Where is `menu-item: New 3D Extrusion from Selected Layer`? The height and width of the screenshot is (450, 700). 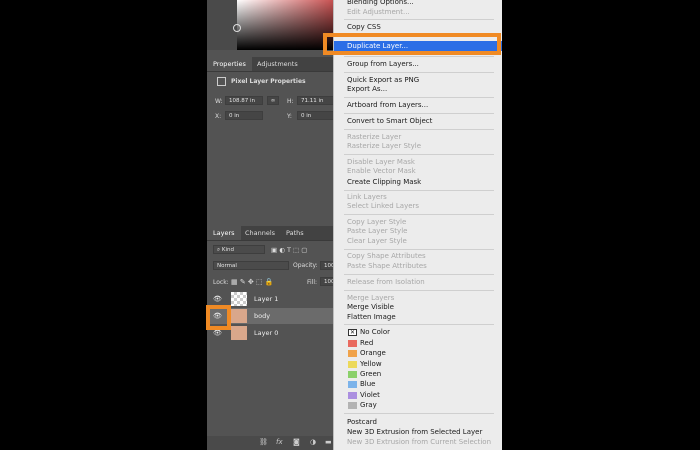 menu-item: New 3D Extrusion from Selected Layer is located at coordinates (418, 432).